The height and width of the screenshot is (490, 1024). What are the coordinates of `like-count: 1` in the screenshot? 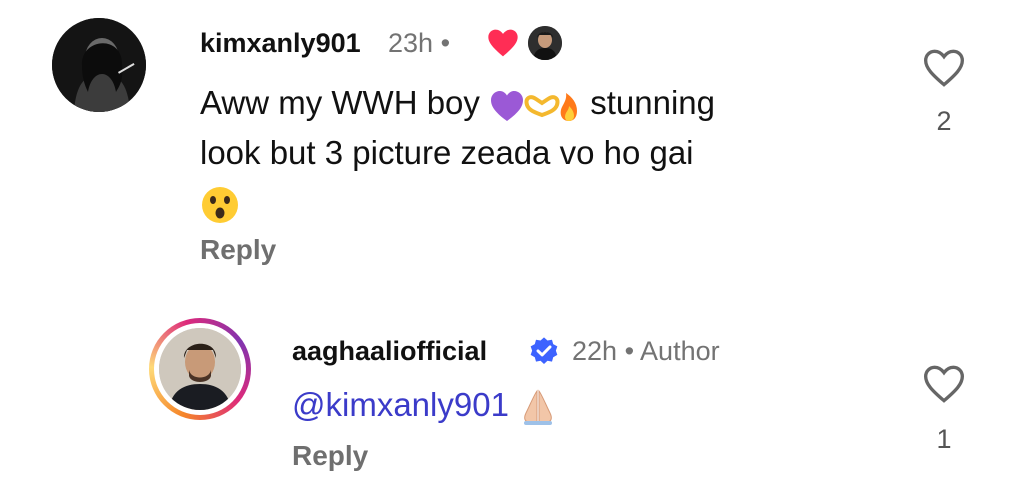 It's located at (944, 439).